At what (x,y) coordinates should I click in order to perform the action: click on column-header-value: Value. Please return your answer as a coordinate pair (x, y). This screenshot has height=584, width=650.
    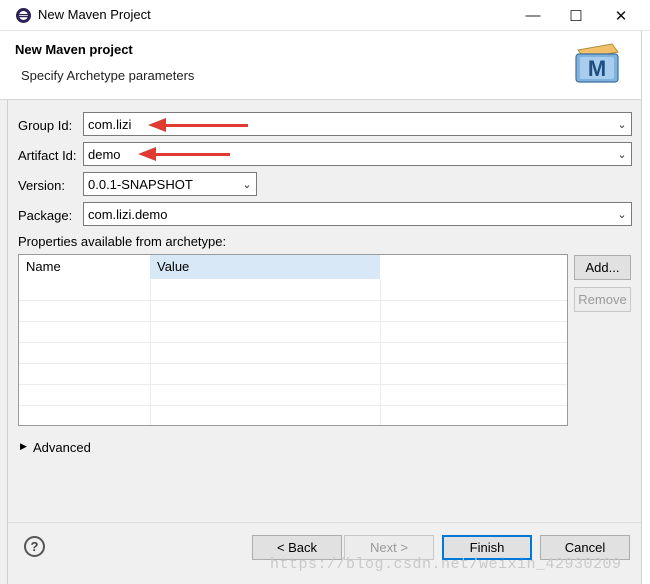
    Looking at the image, I should click on (265, 267).